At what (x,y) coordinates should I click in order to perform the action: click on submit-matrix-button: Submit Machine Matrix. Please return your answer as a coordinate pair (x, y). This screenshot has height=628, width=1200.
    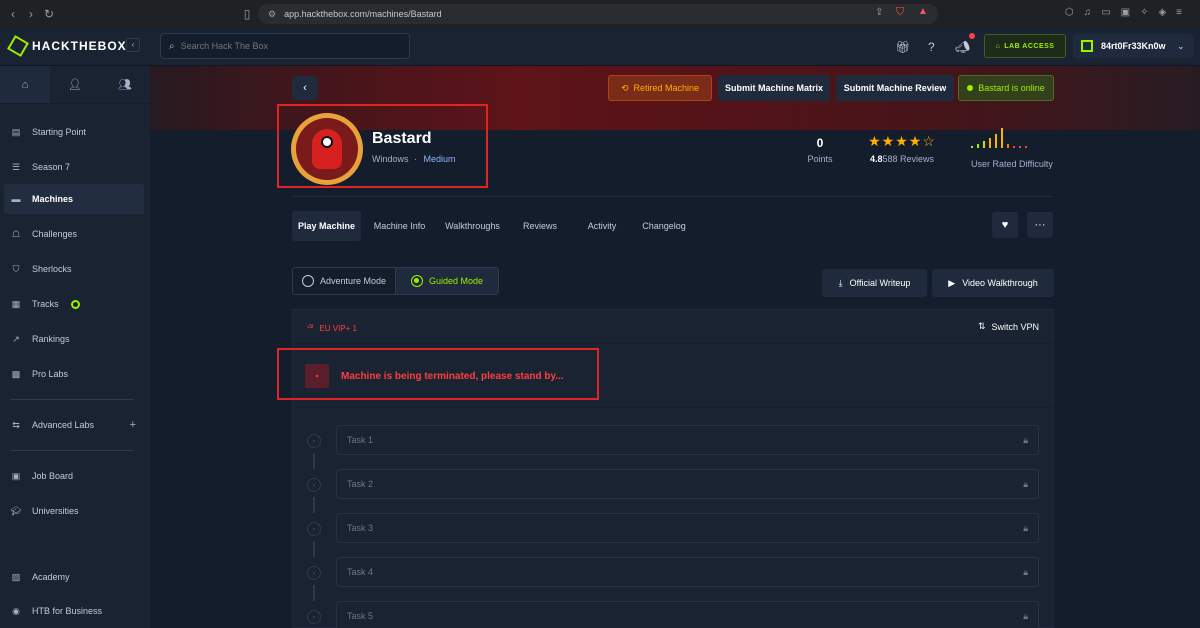
    Looking at the image, I should click on (774, 88).